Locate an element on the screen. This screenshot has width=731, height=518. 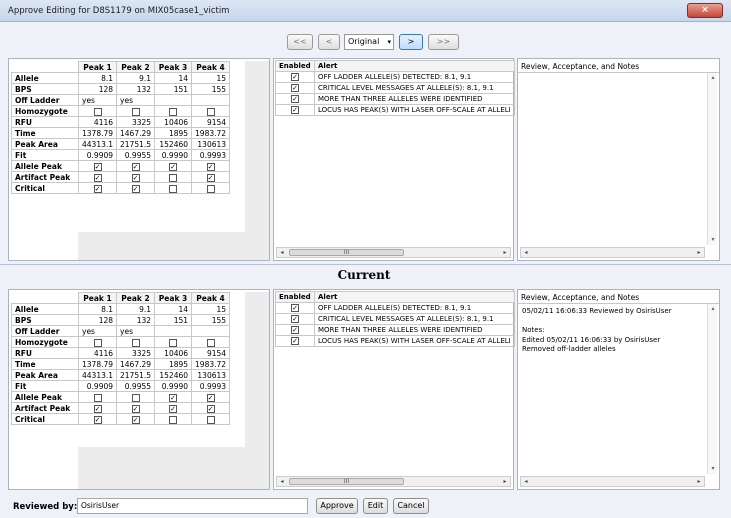
approve-button: Approve is located at coordinates (337, 506).